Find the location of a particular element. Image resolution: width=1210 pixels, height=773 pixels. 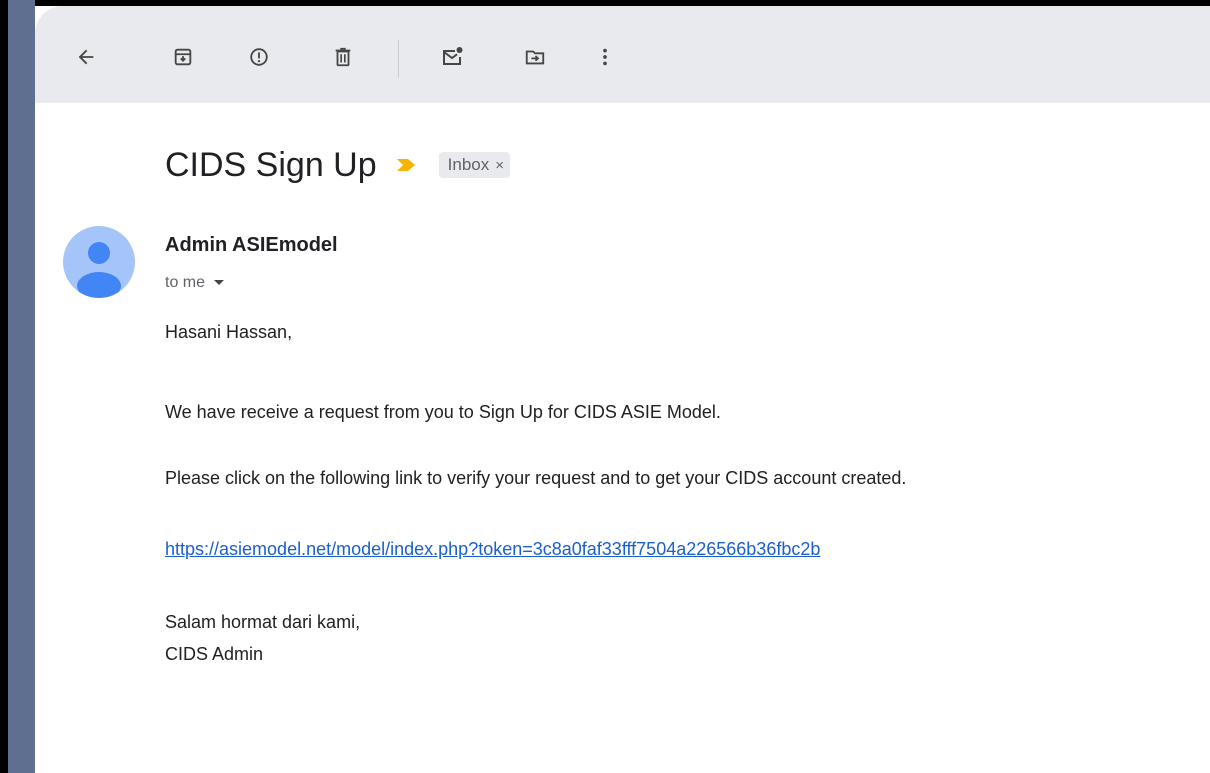

subject-row: CIDS Sign Up Inbox × is located at coordinates (337, 165).